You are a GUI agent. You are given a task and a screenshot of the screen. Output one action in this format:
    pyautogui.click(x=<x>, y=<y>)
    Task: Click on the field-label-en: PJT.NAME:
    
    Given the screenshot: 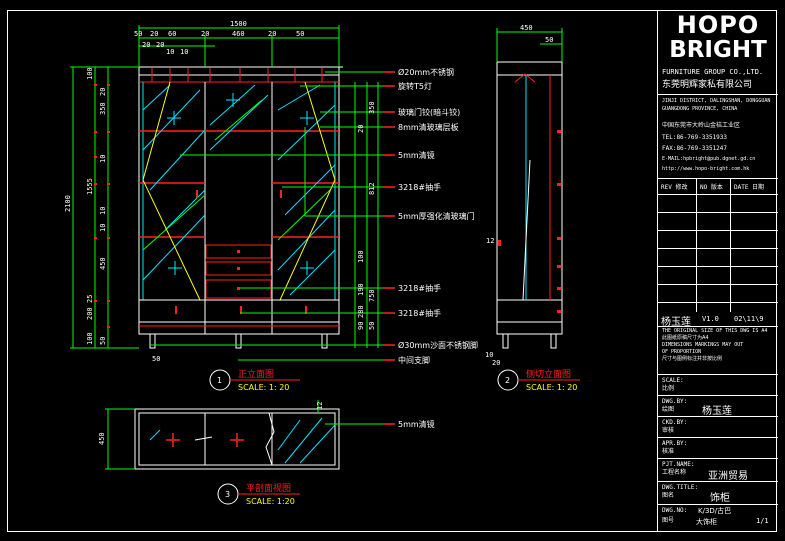 What is the action you would take?
    pyautogui.click(x=678, y=464)
    